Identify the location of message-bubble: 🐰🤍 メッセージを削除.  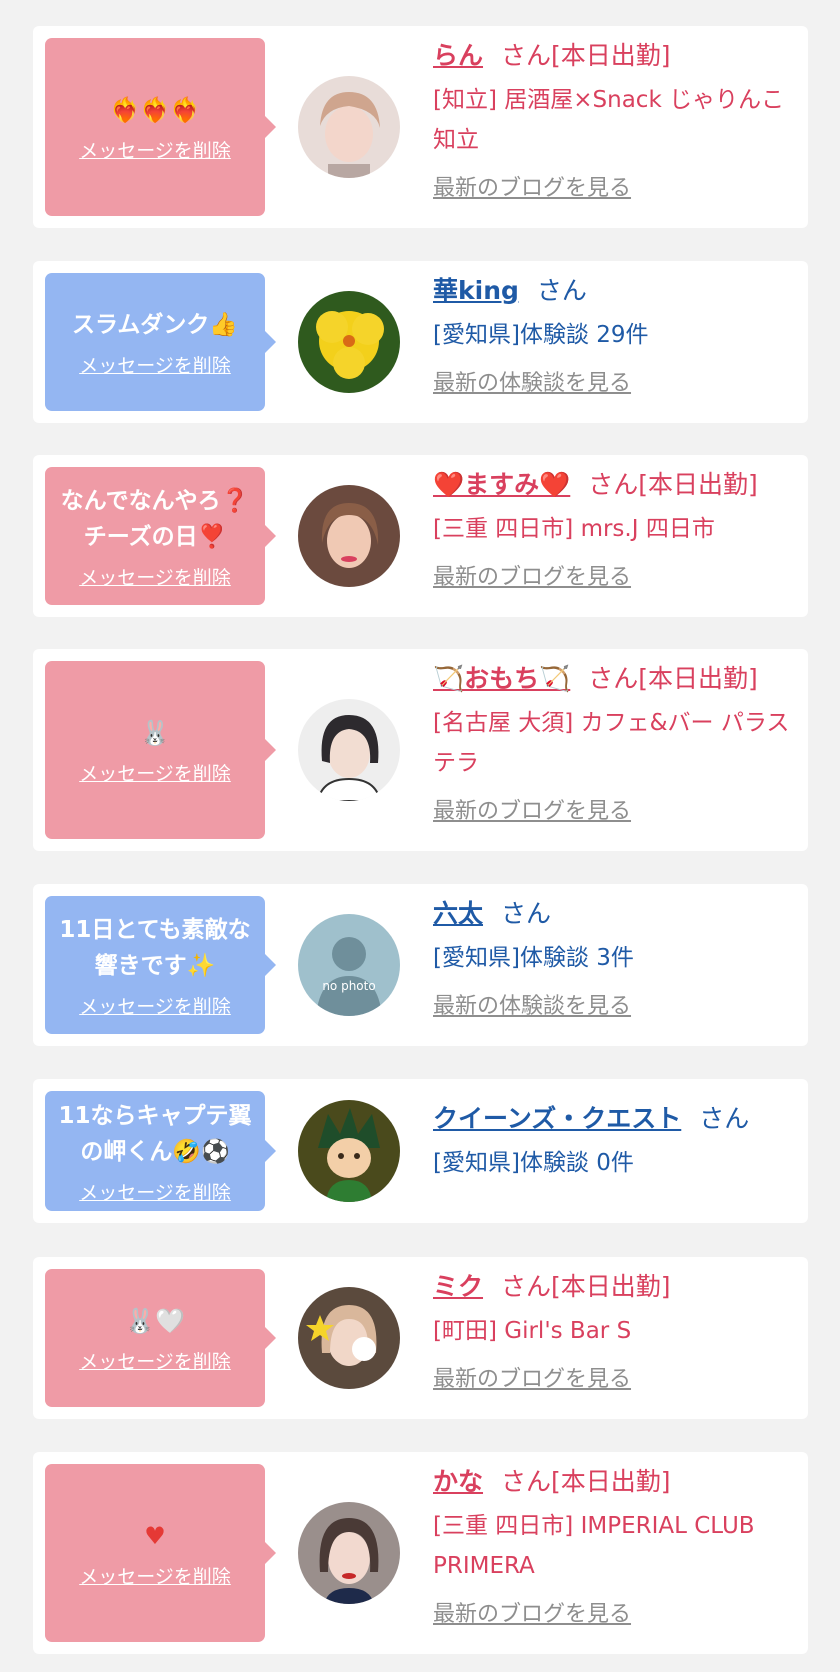
(160, 1338).